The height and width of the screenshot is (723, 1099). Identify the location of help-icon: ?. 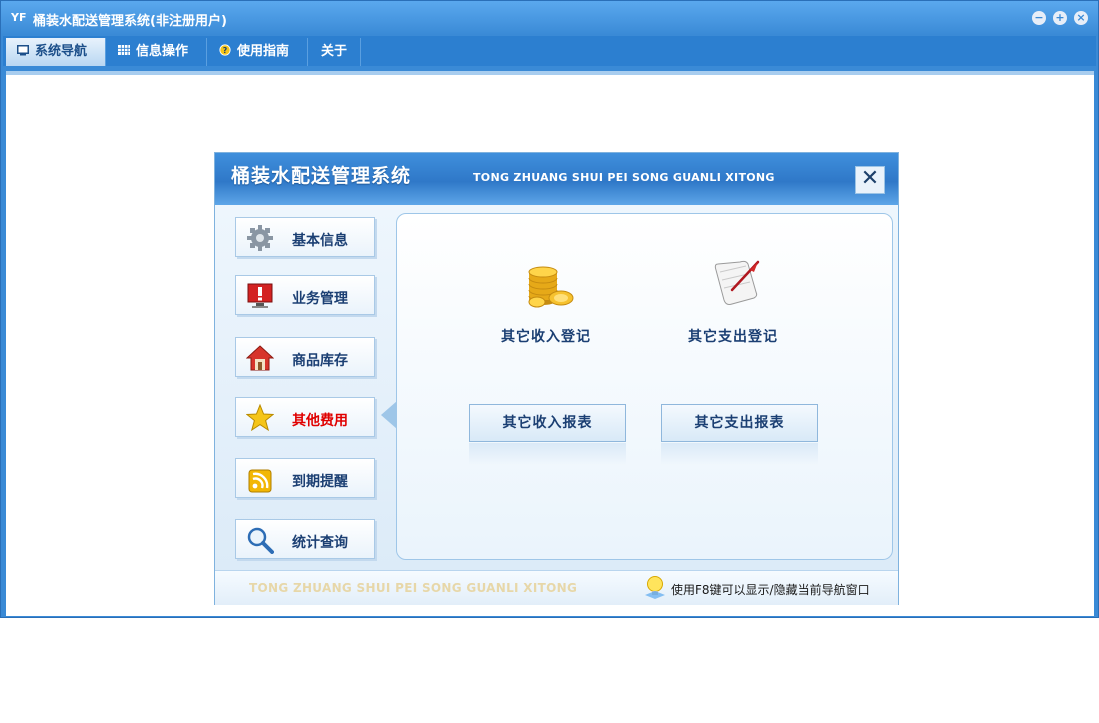
(225, 50).